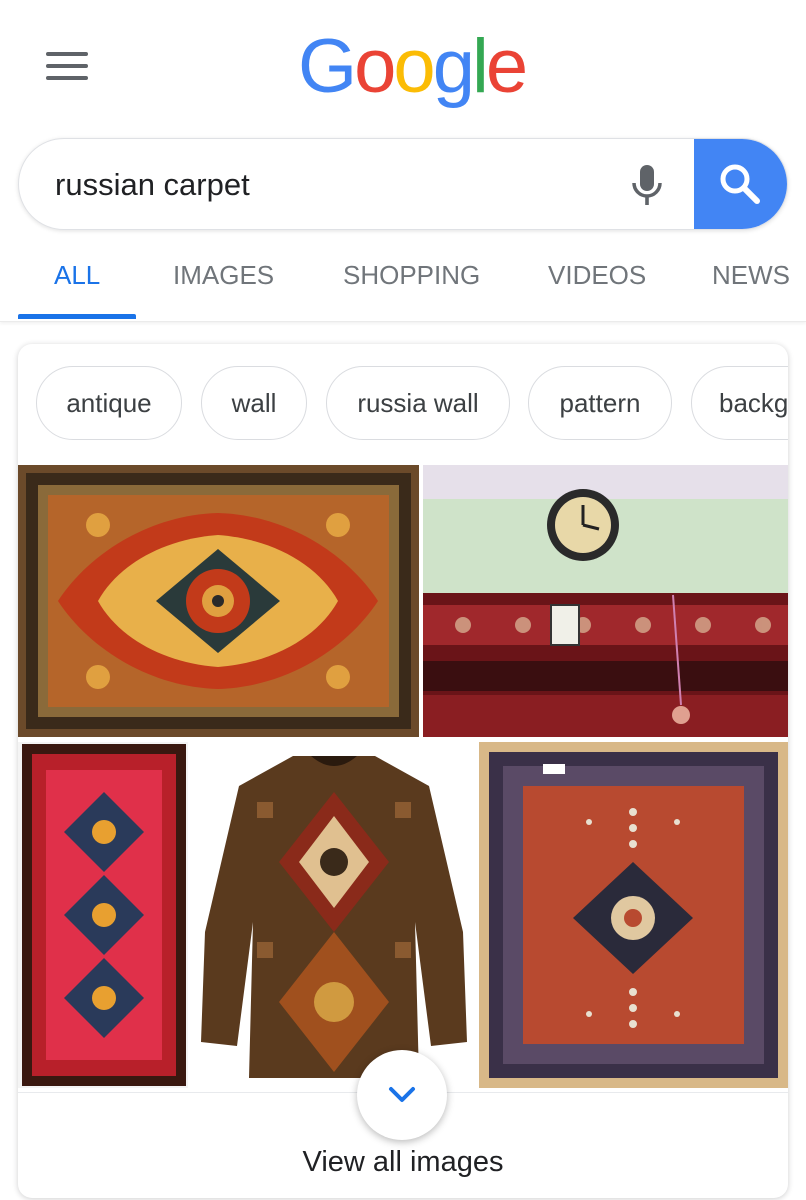 This screenshot has height=1200, width=806. I want to click on image-result-sweatshirt, so click(334, 915).